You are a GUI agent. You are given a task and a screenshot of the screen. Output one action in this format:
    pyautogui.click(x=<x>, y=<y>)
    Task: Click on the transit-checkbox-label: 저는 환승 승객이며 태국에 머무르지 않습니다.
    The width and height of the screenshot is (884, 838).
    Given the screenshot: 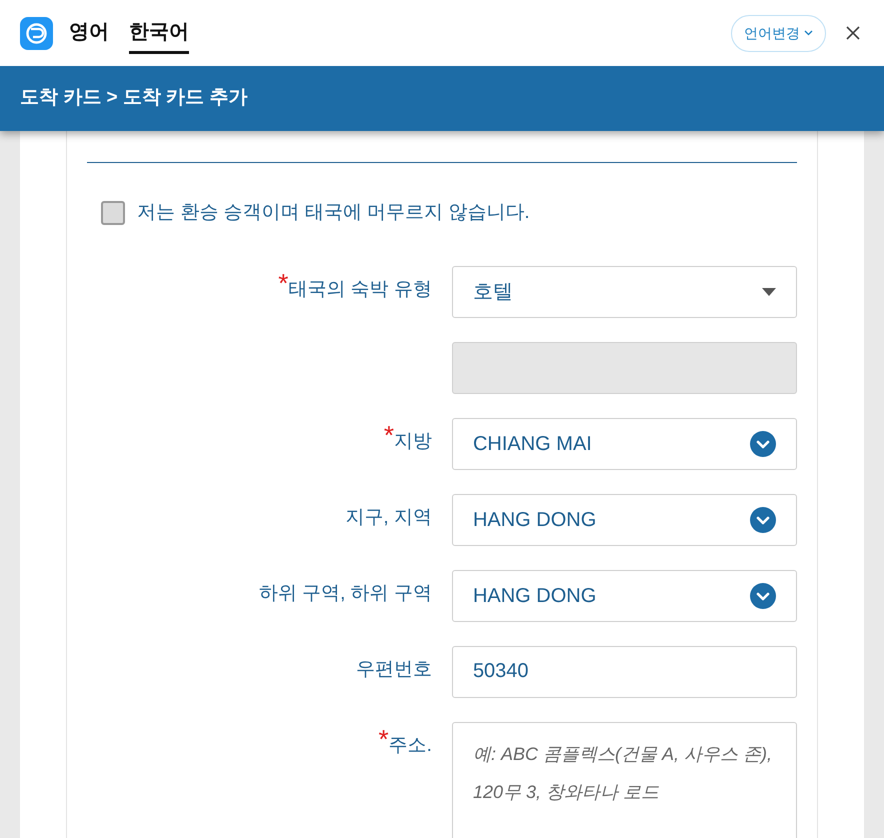 What is the action you would take?
    pyautogui.click(x=333, y=213)
    